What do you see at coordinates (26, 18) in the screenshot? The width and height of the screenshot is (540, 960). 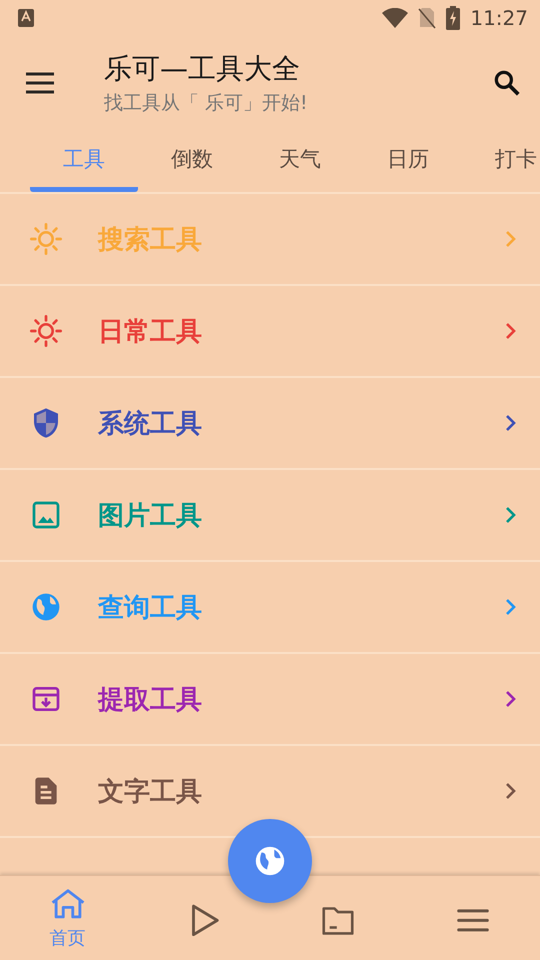 I see `keyboard-icon` at bounding box center [26, 18].